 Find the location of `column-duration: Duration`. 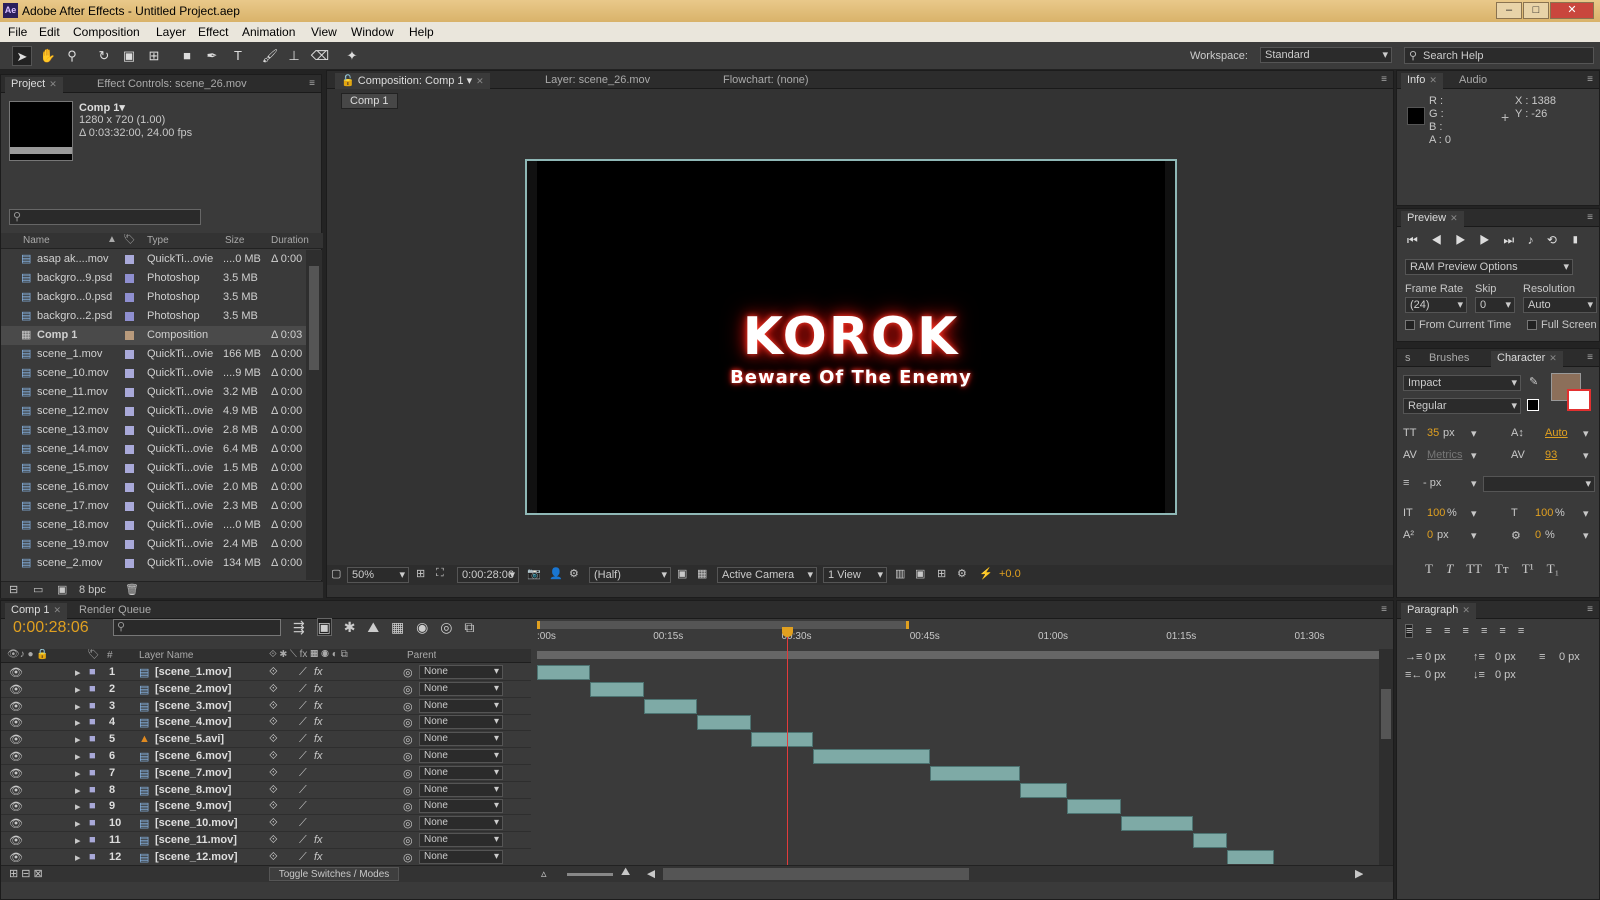

column-duration: Duration is located at coordinates (290, 240).